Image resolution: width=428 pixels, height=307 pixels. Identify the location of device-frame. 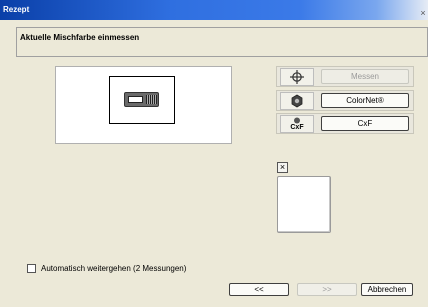
(142, 100).